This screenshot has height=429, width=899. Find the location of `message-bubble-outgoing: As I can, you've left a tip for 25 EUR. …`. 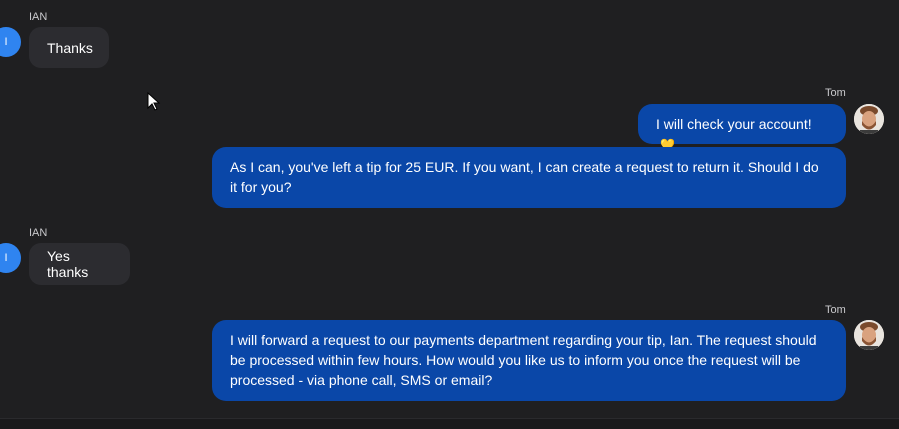

message-bubble-outgoing: As I can, you've left a tip for 25 EUR. … is located at coordinates (529, 177).